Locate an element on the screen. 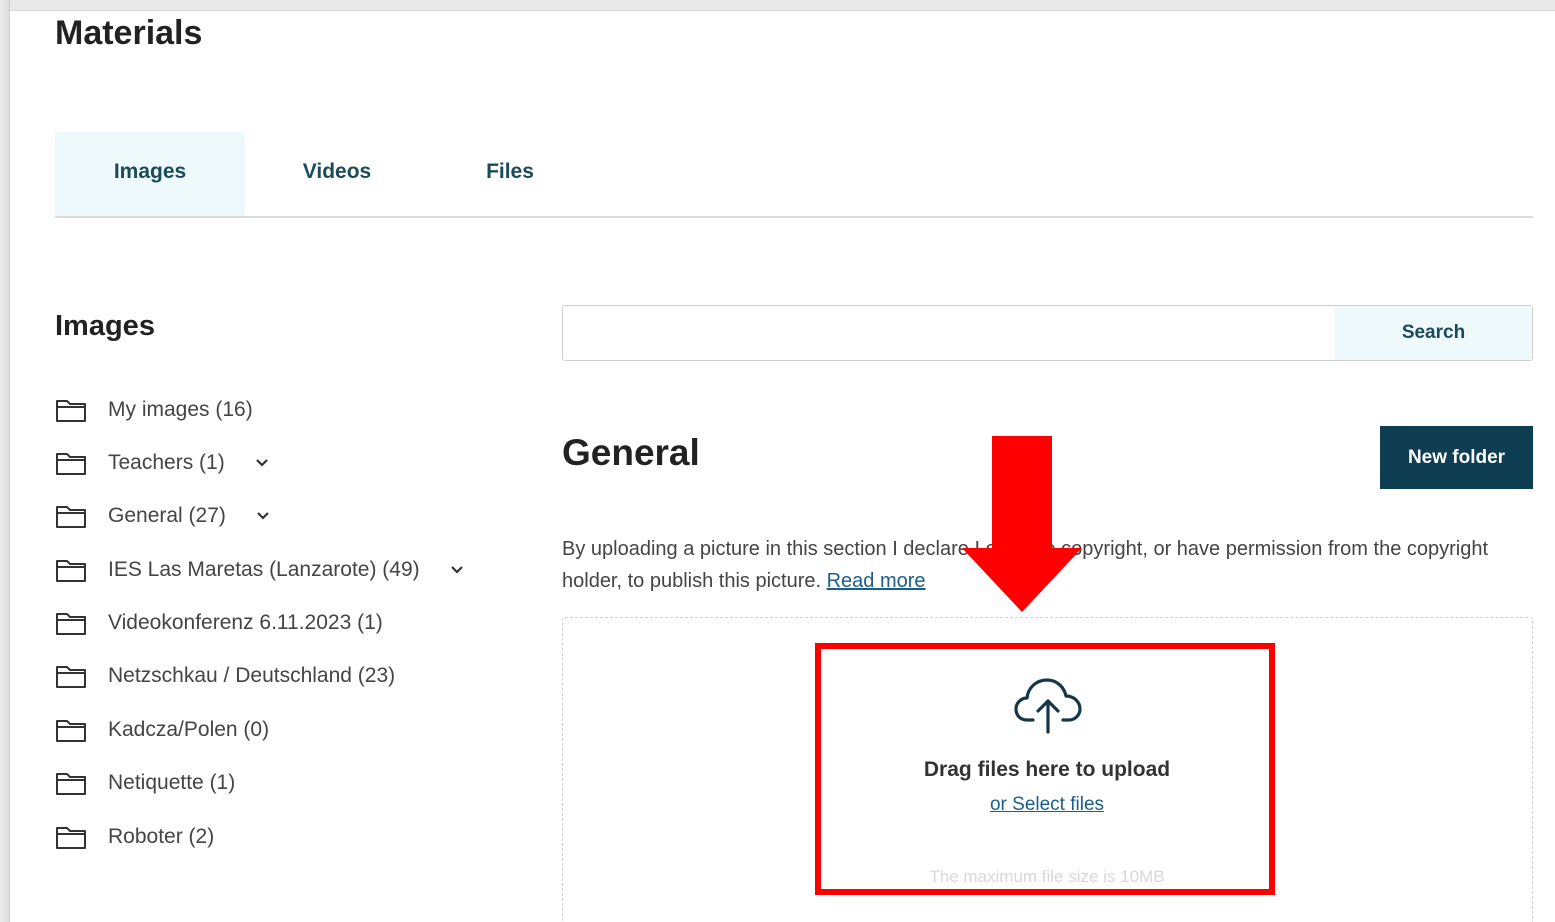 This screenshot has height=922, width=1555. section-title: General is located at coordinates (631, 452).